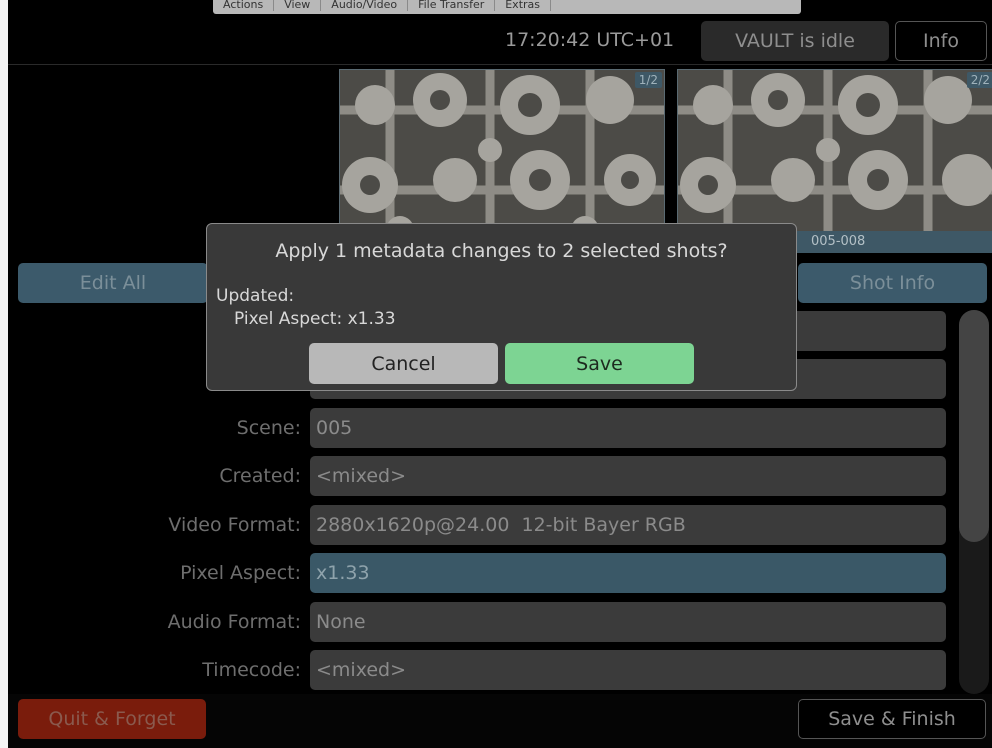 The width and height of the screenshot is (992, 748). Describe the element at coordinates (795, 41) in the screenshot. I see `vault-status-button: VAULT is idle` at that location.